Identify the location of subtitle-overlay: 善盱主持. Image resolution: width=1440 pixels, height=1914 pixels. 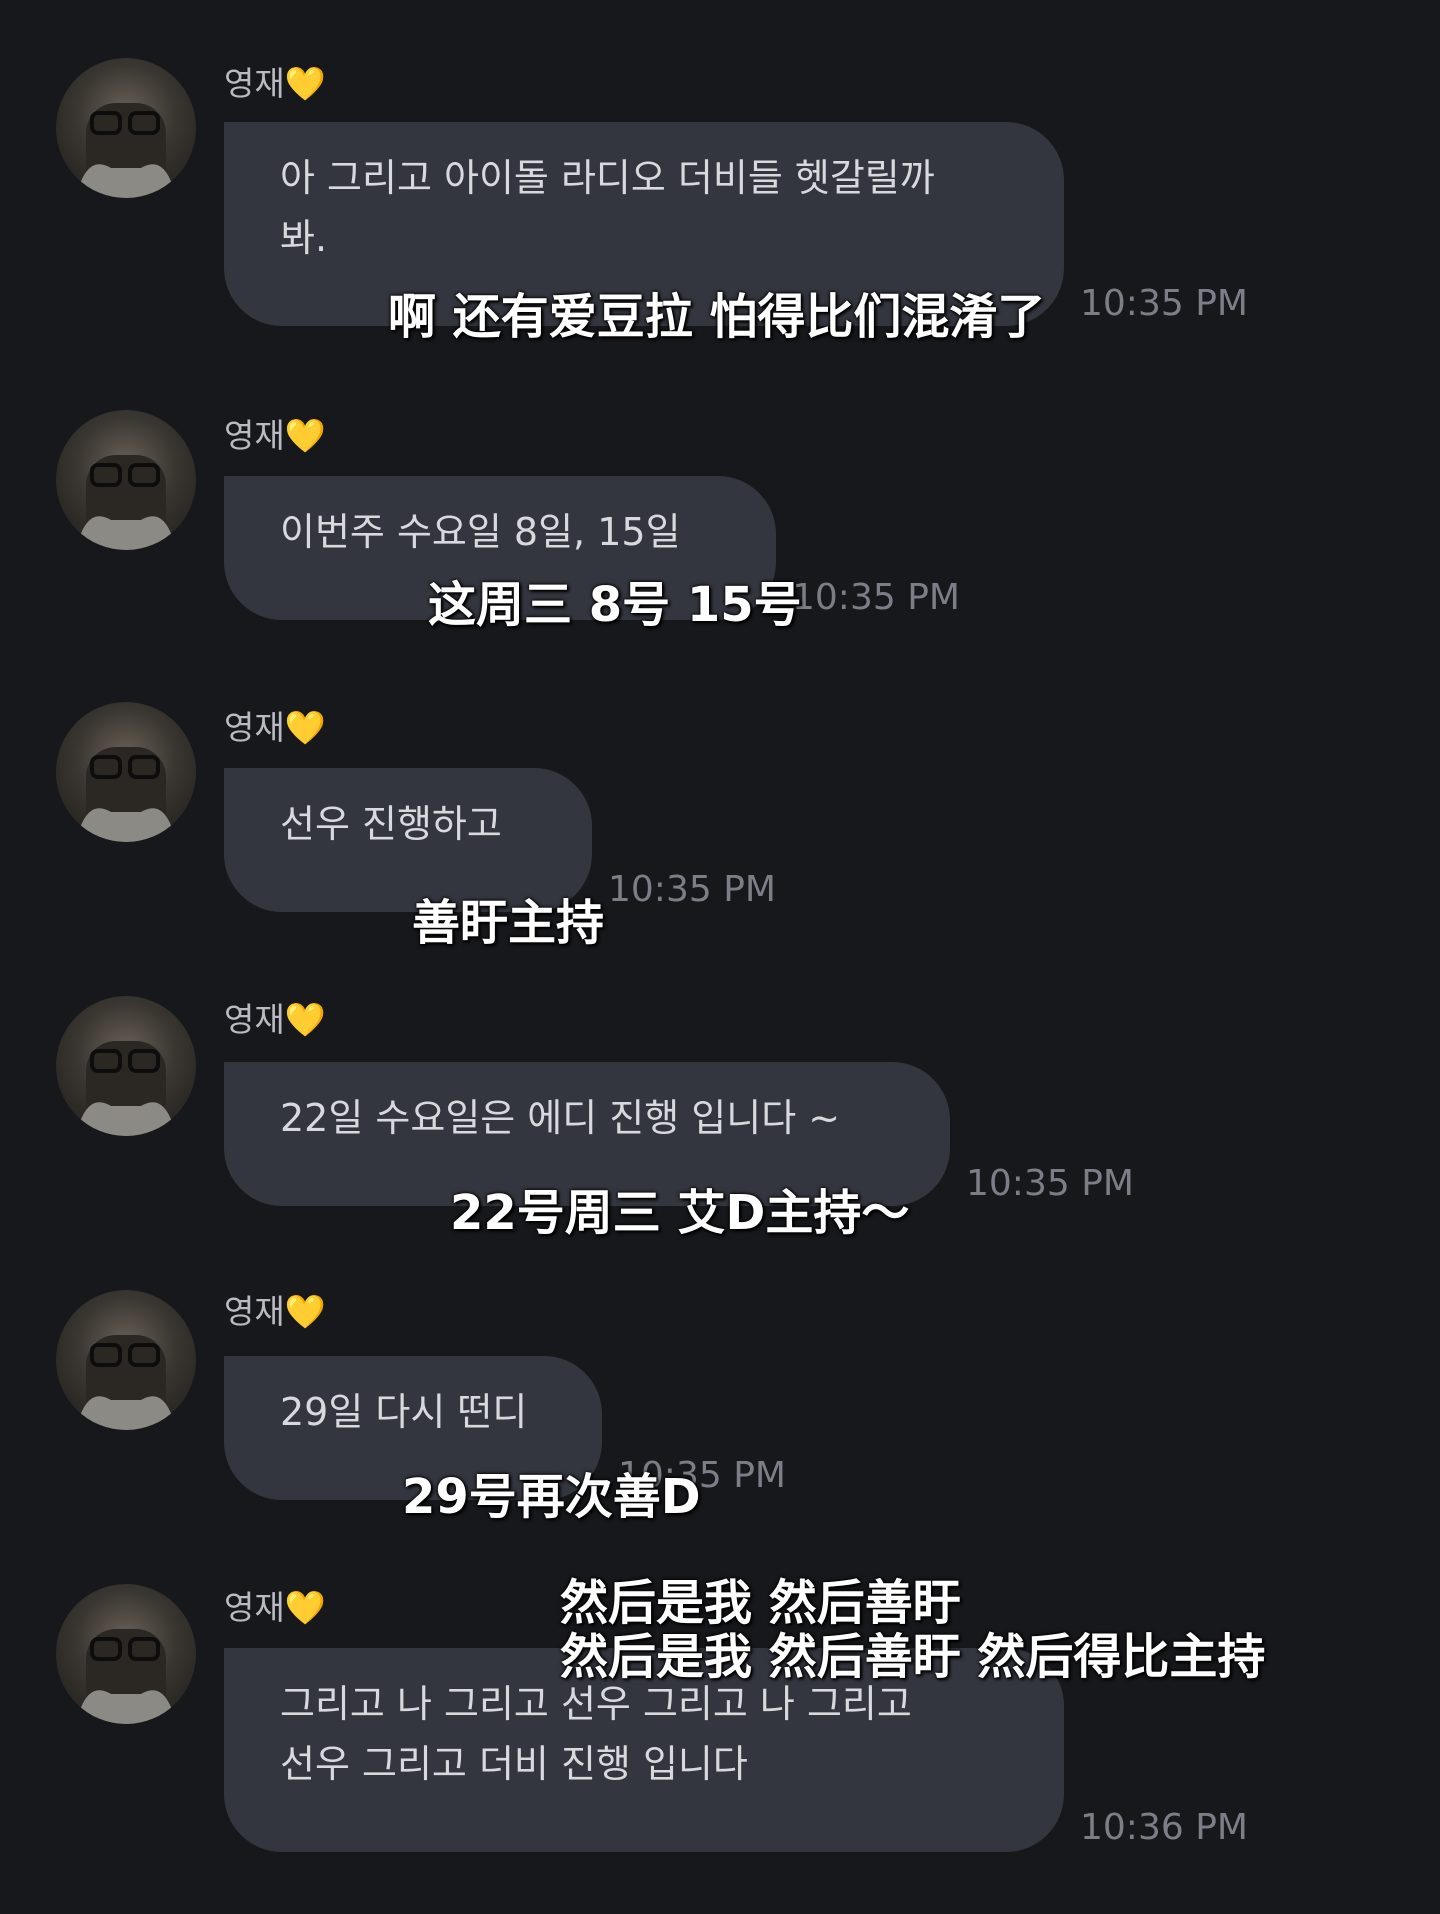
(508, 923).